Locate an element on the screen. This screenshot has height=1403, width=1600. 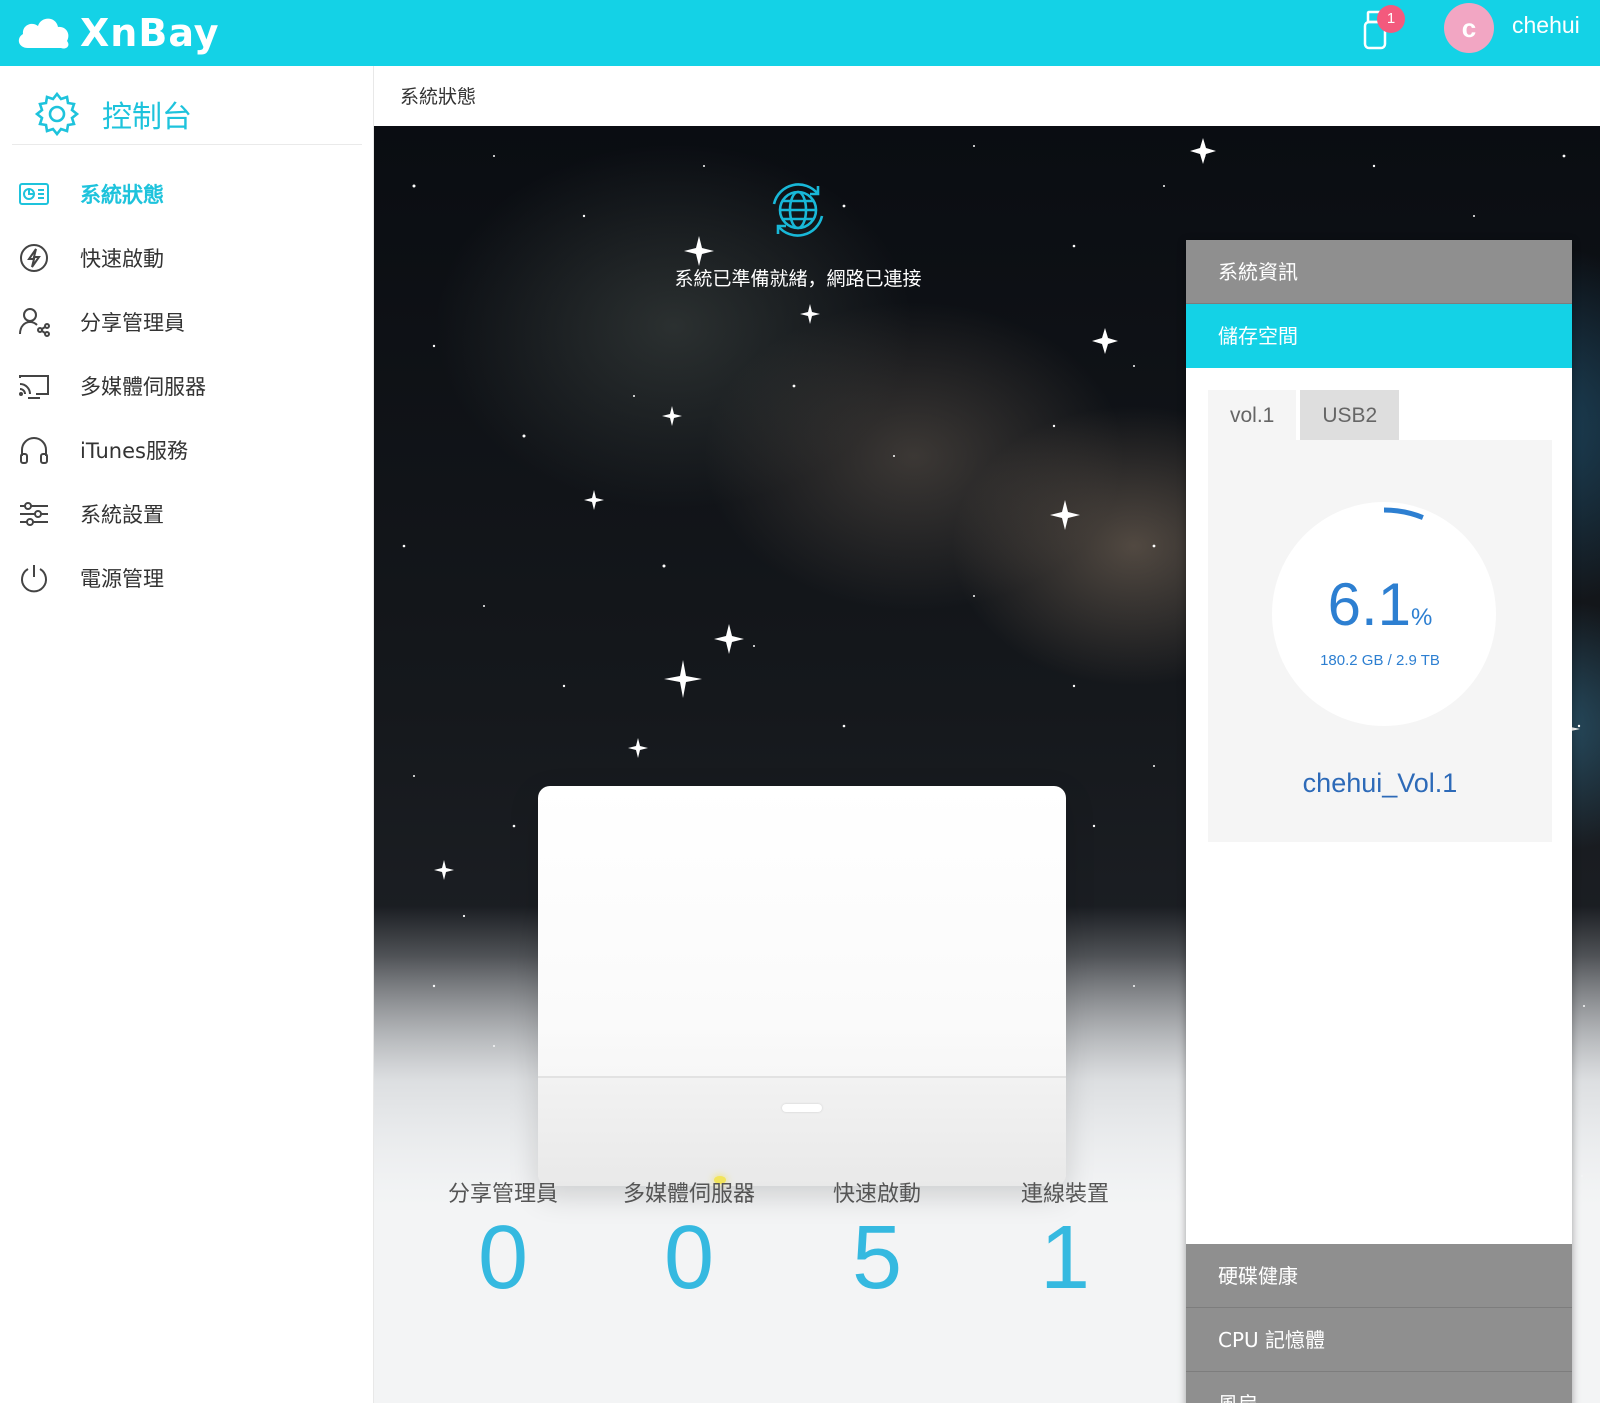
volume-tabs: vol.1 USB2 is located at coordinates (1304, 415).